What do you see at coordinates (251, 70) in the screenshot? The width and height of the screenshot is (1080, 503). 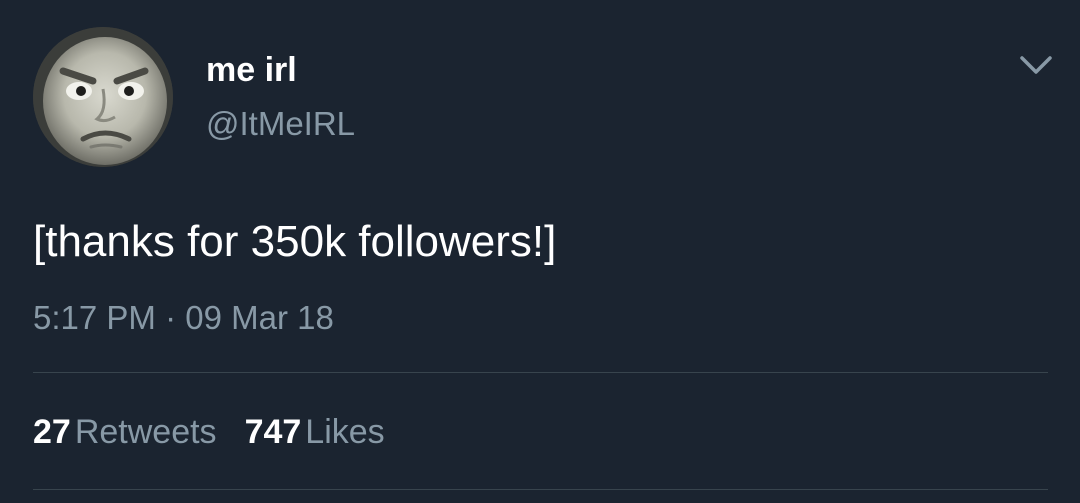 I see `display-name: me irl` at bounding box center [251, 70].